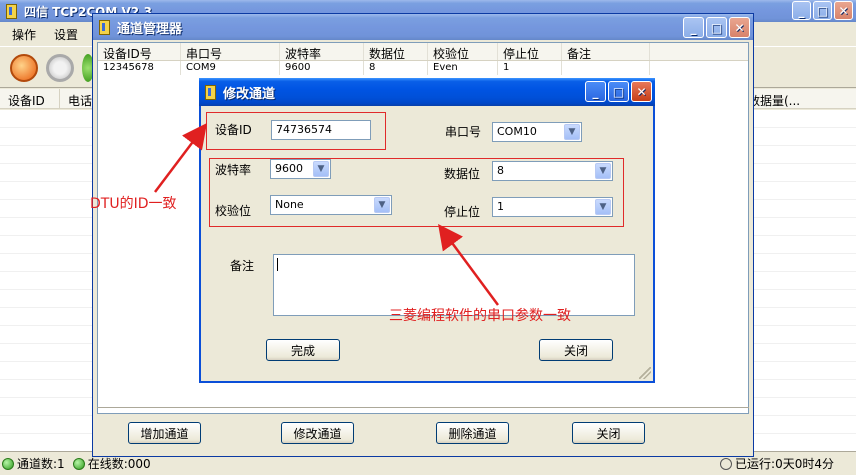  Describe the element at coordinates (517, 131) in the screenshot. I see `port-value: COM10` at that location.